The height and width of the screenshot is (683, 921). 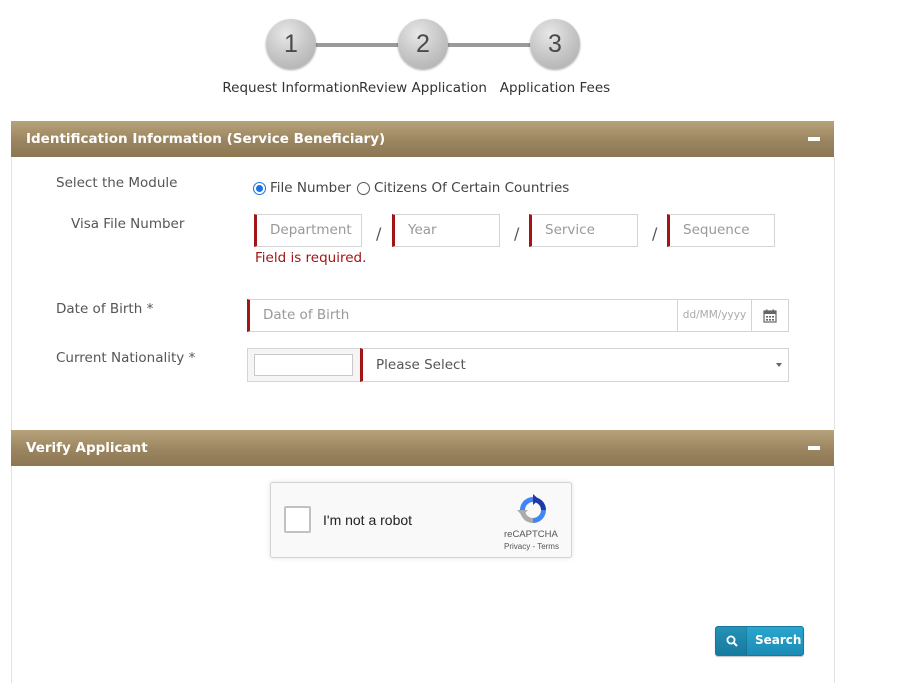 What do you see at coordinates (291, 88) in the screenshot?
I see `step-1-label: Request Information` at bounding box center [291, 88].